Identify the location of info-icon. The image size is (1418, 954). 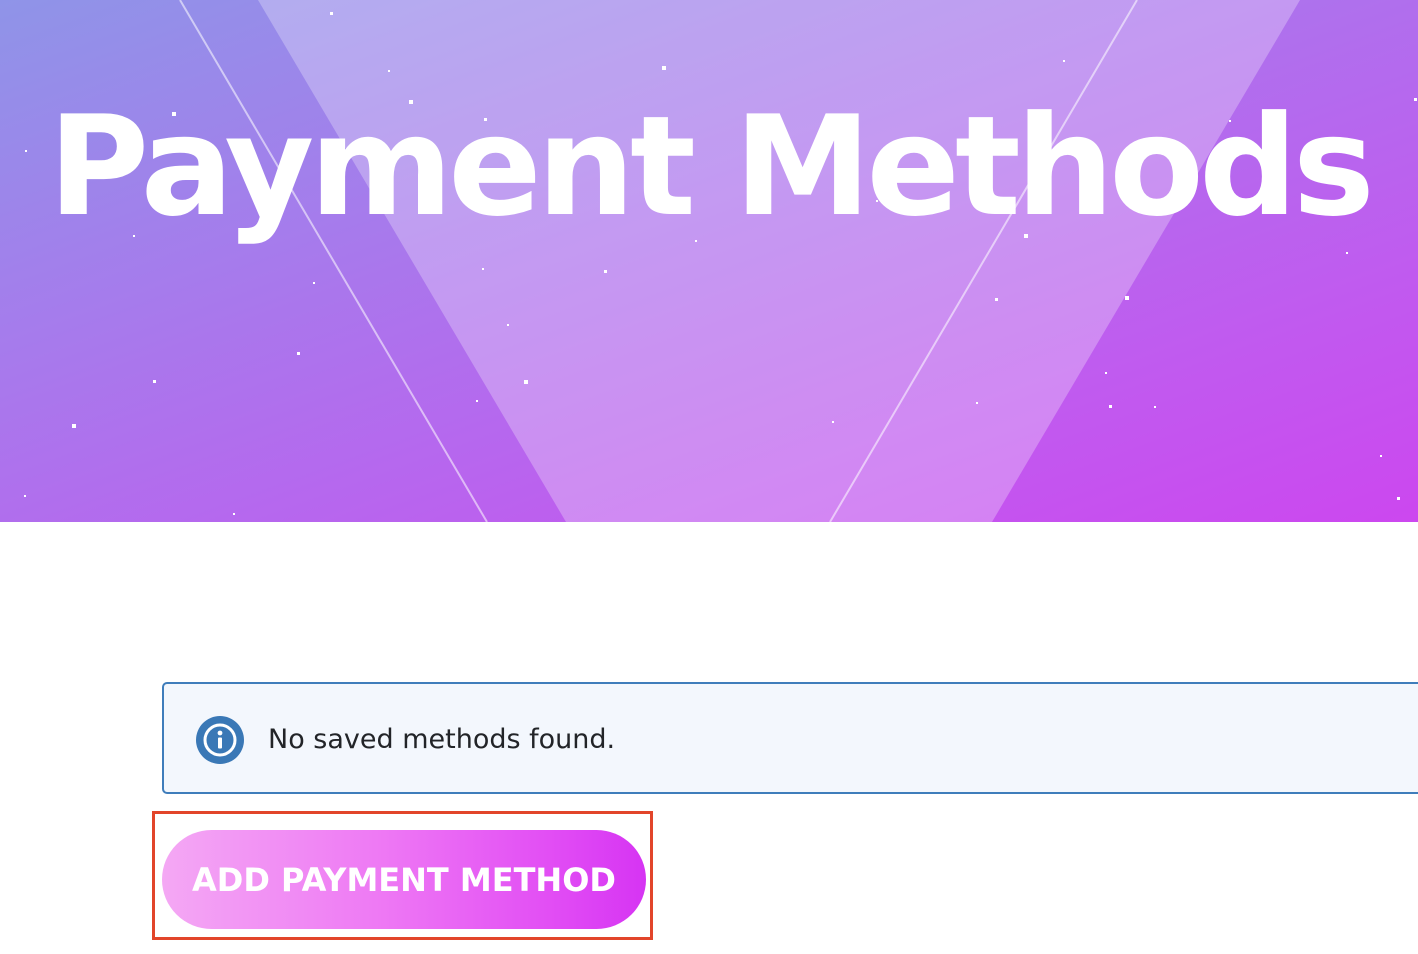
(220, 740).